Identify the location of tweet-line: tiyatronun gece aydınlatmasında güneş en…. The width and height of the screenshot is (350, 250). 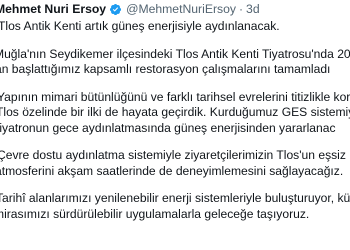
(168, 127).